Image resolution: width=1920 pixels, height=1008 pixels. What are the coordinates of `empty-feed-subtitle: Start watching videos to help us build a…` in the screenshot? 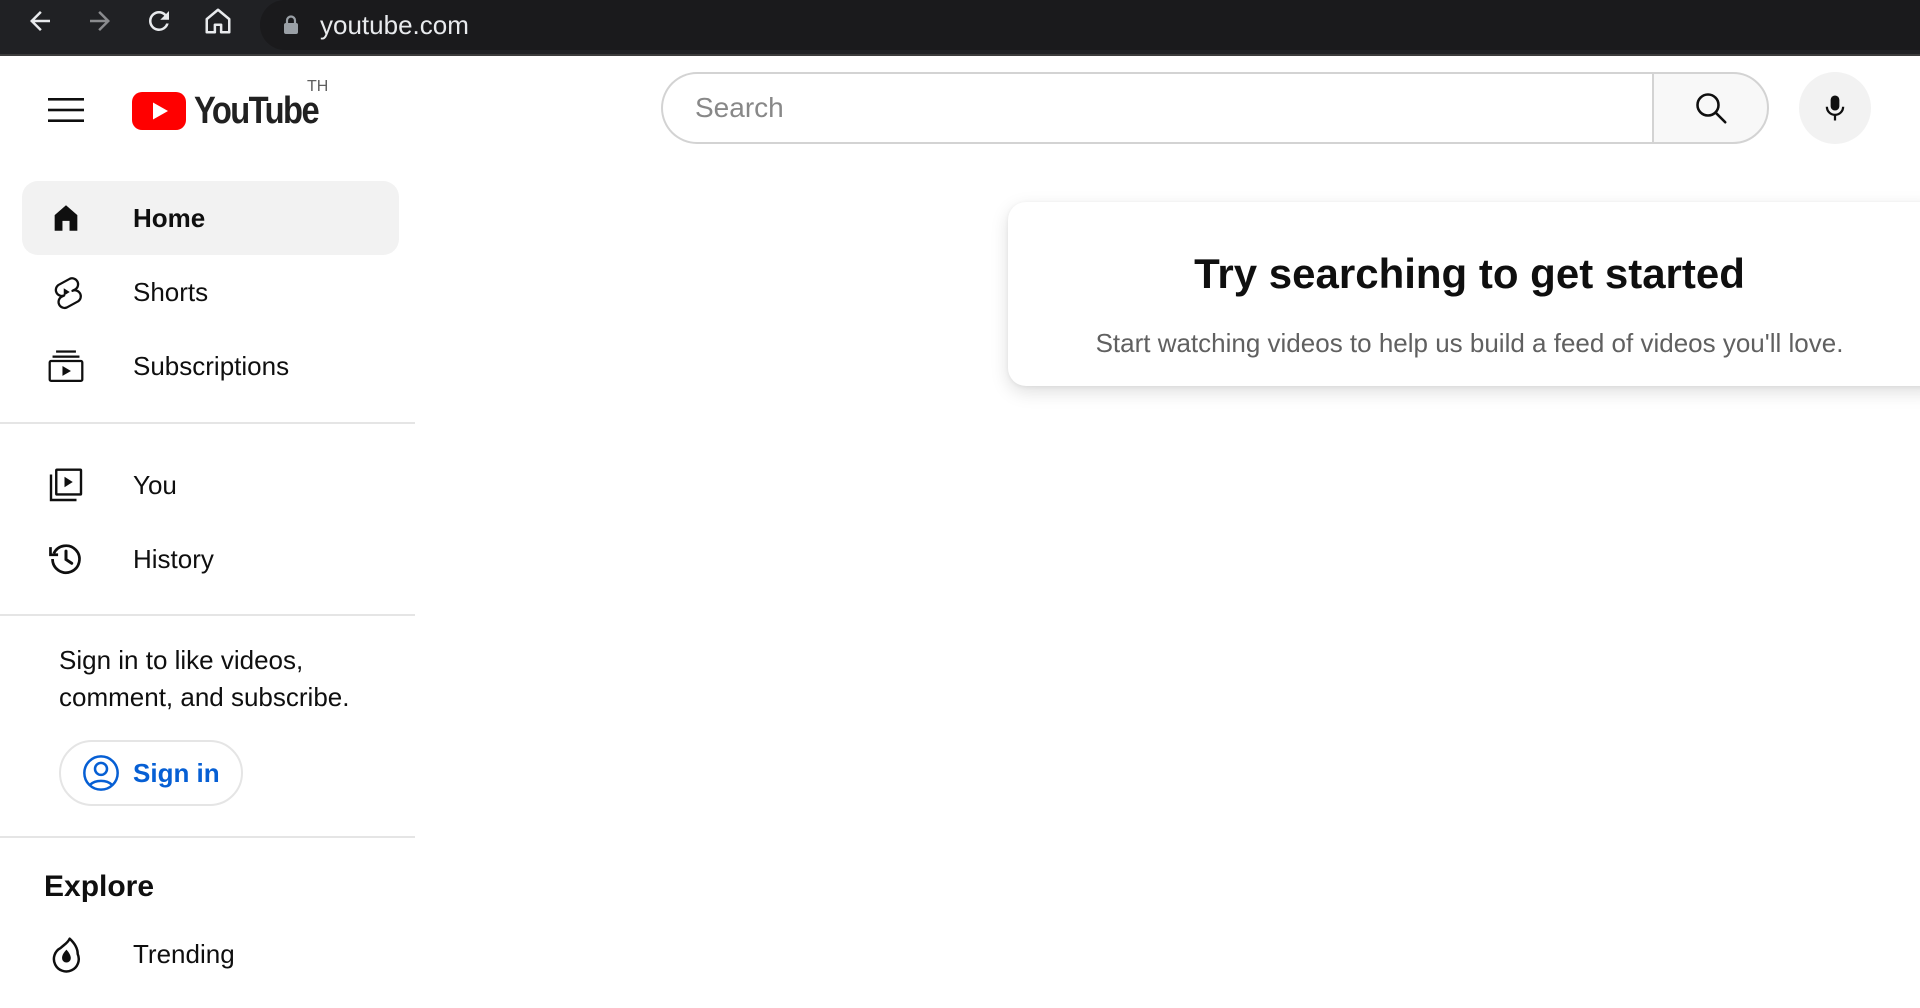 It's located at (1469, 343).